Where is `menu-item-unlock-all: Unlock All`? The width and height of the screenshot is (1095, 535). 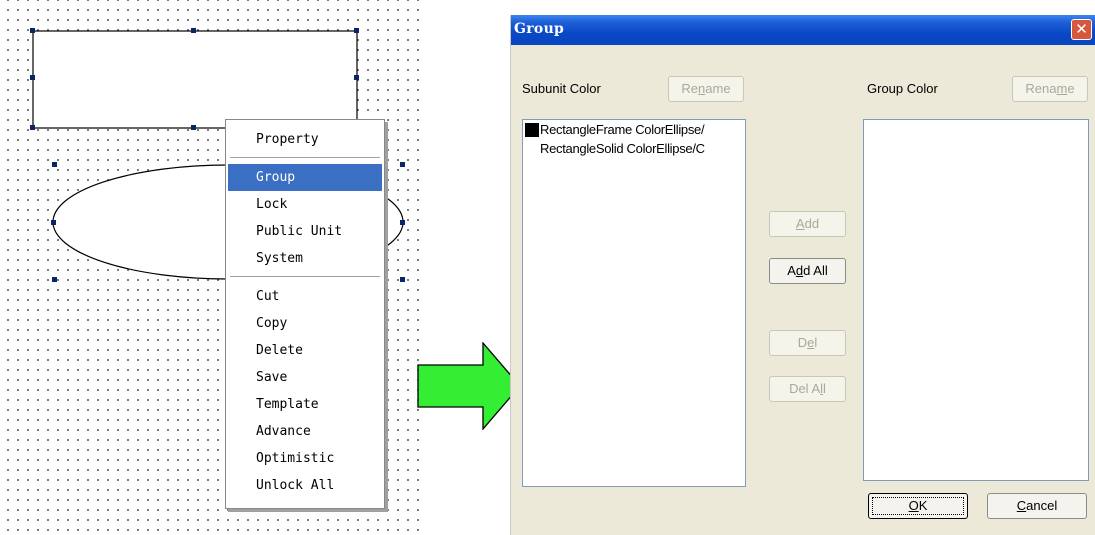 menu-item-unlock-all: Unlock All is located at coordinates (305, 485).